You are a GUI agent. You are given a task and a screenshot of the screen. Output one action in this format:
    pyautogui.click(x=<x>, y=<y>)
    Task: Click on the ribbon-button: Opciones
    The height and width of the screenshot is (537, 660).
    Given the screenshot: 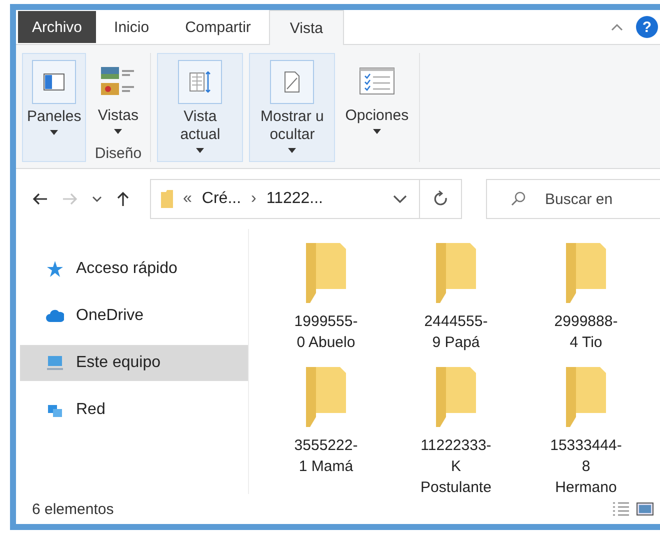 What is the action you would take?
    pyautogui.click(x=377, y=96)
    